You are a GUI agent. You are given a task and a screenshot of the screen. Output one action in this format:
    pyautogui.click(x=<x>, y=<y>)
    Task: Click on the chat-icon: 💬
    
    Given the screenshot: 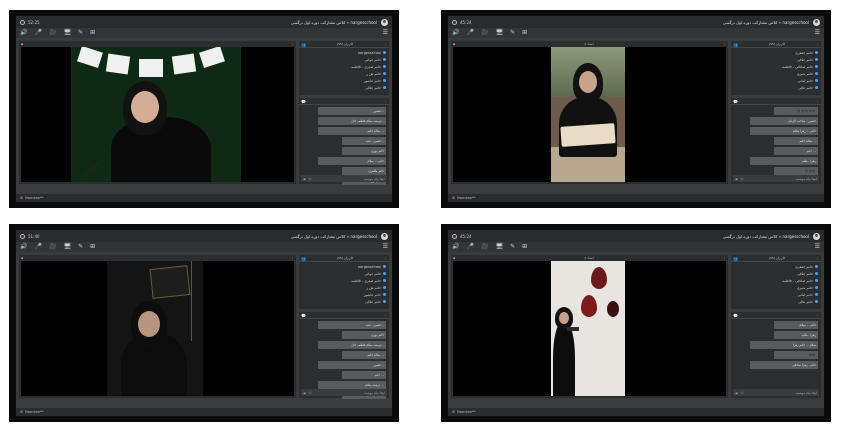 What is the action you would take?
    pyautogui.click(x=735, y=315)
    